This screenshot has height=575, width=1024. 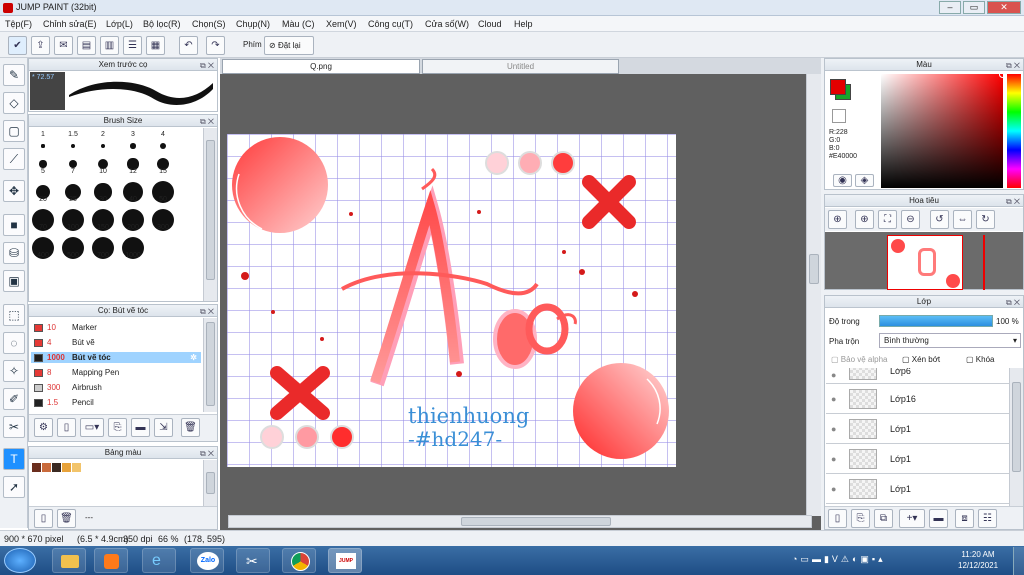 What do you see at coordinates (14, 159) in the screenshot?
I see `line-tool-icon: ⟋` at bounding box center [14, 159].